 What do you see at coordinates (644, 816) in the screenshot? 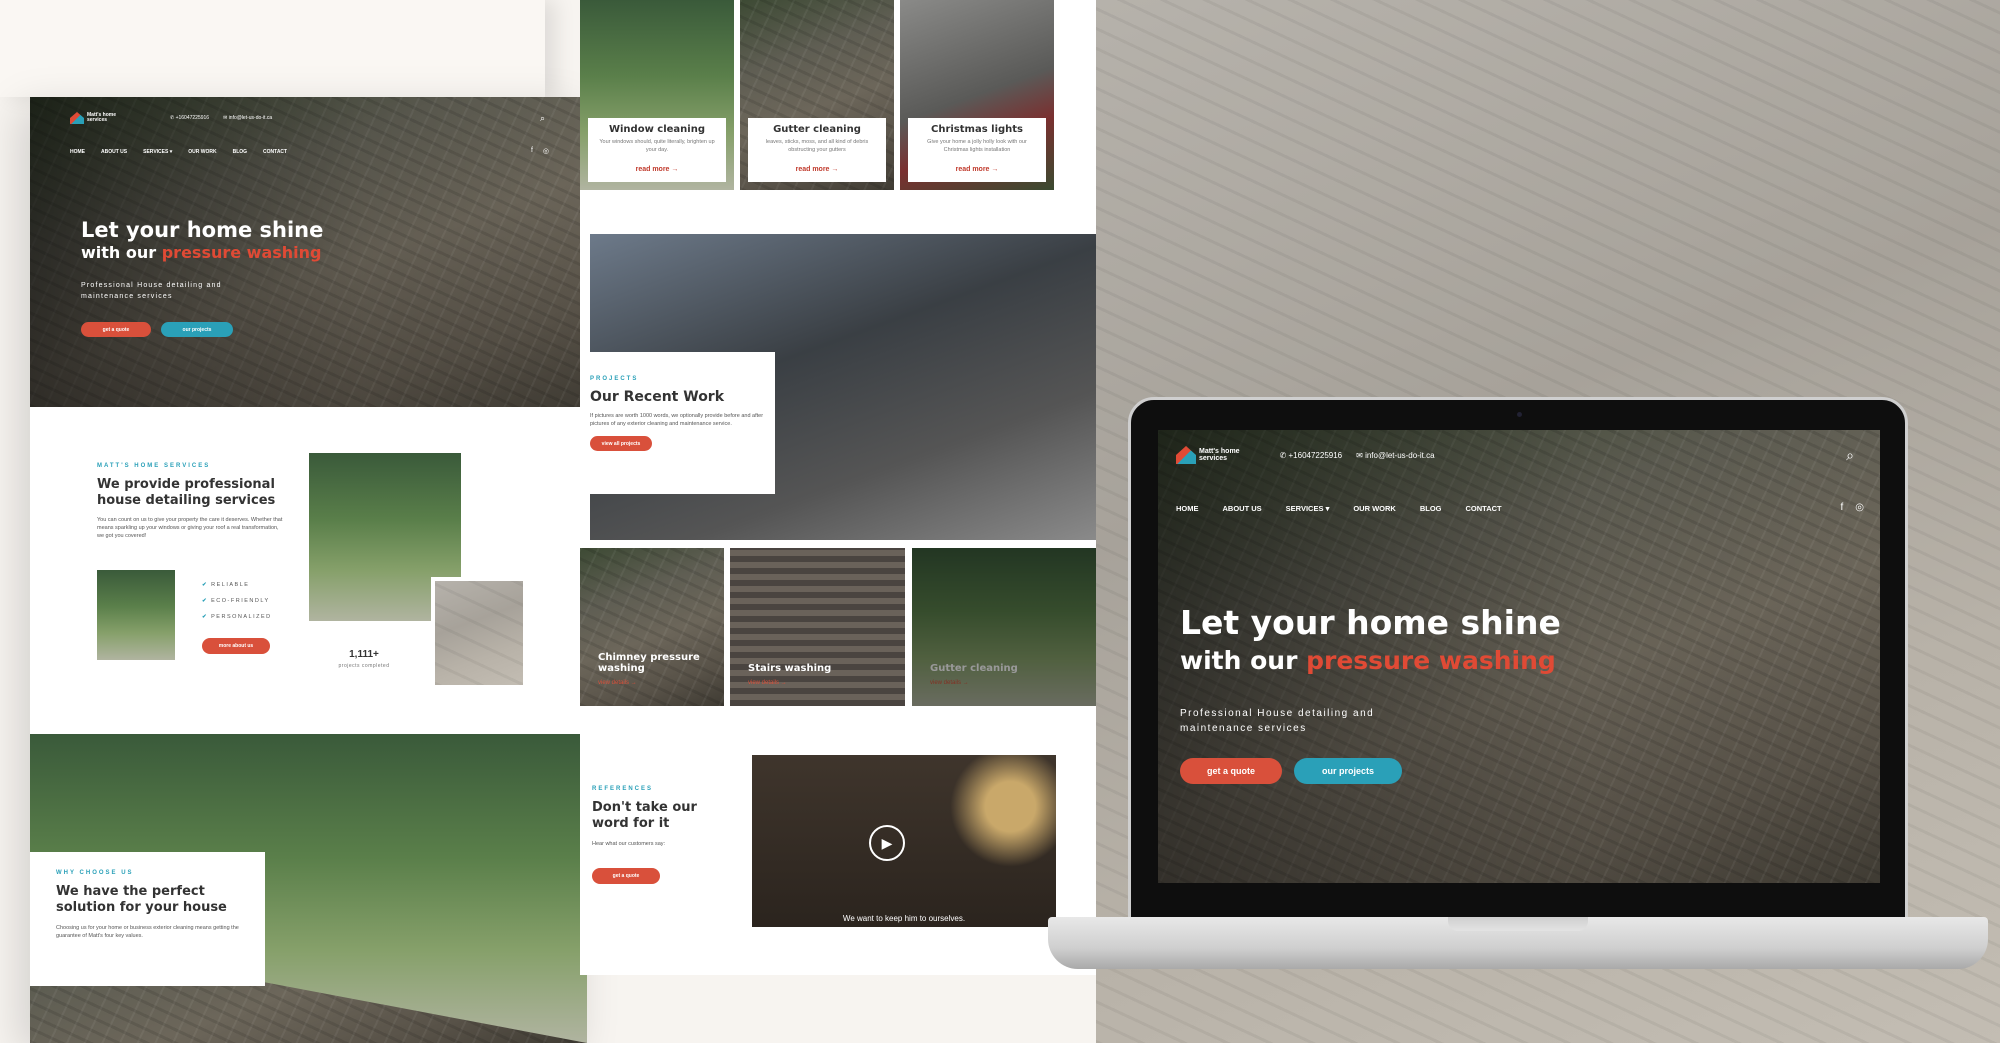
I see `references-title: Don't take our word for it` at bounding box center [644, 816].